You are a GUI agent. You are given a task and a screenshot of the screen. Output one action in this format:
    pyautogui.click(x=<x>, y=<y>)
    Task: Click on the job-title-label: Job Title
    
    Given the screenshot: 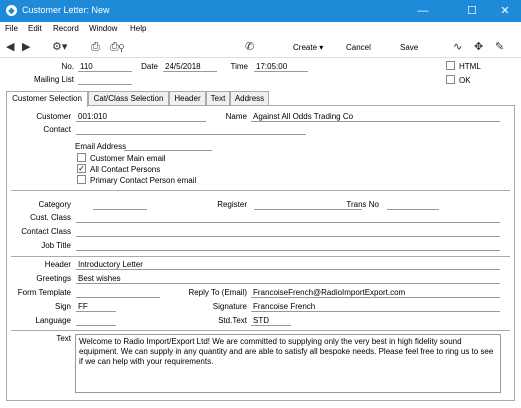 What is the action you would take?
    pyautogui.click(x=56, y=245)
    